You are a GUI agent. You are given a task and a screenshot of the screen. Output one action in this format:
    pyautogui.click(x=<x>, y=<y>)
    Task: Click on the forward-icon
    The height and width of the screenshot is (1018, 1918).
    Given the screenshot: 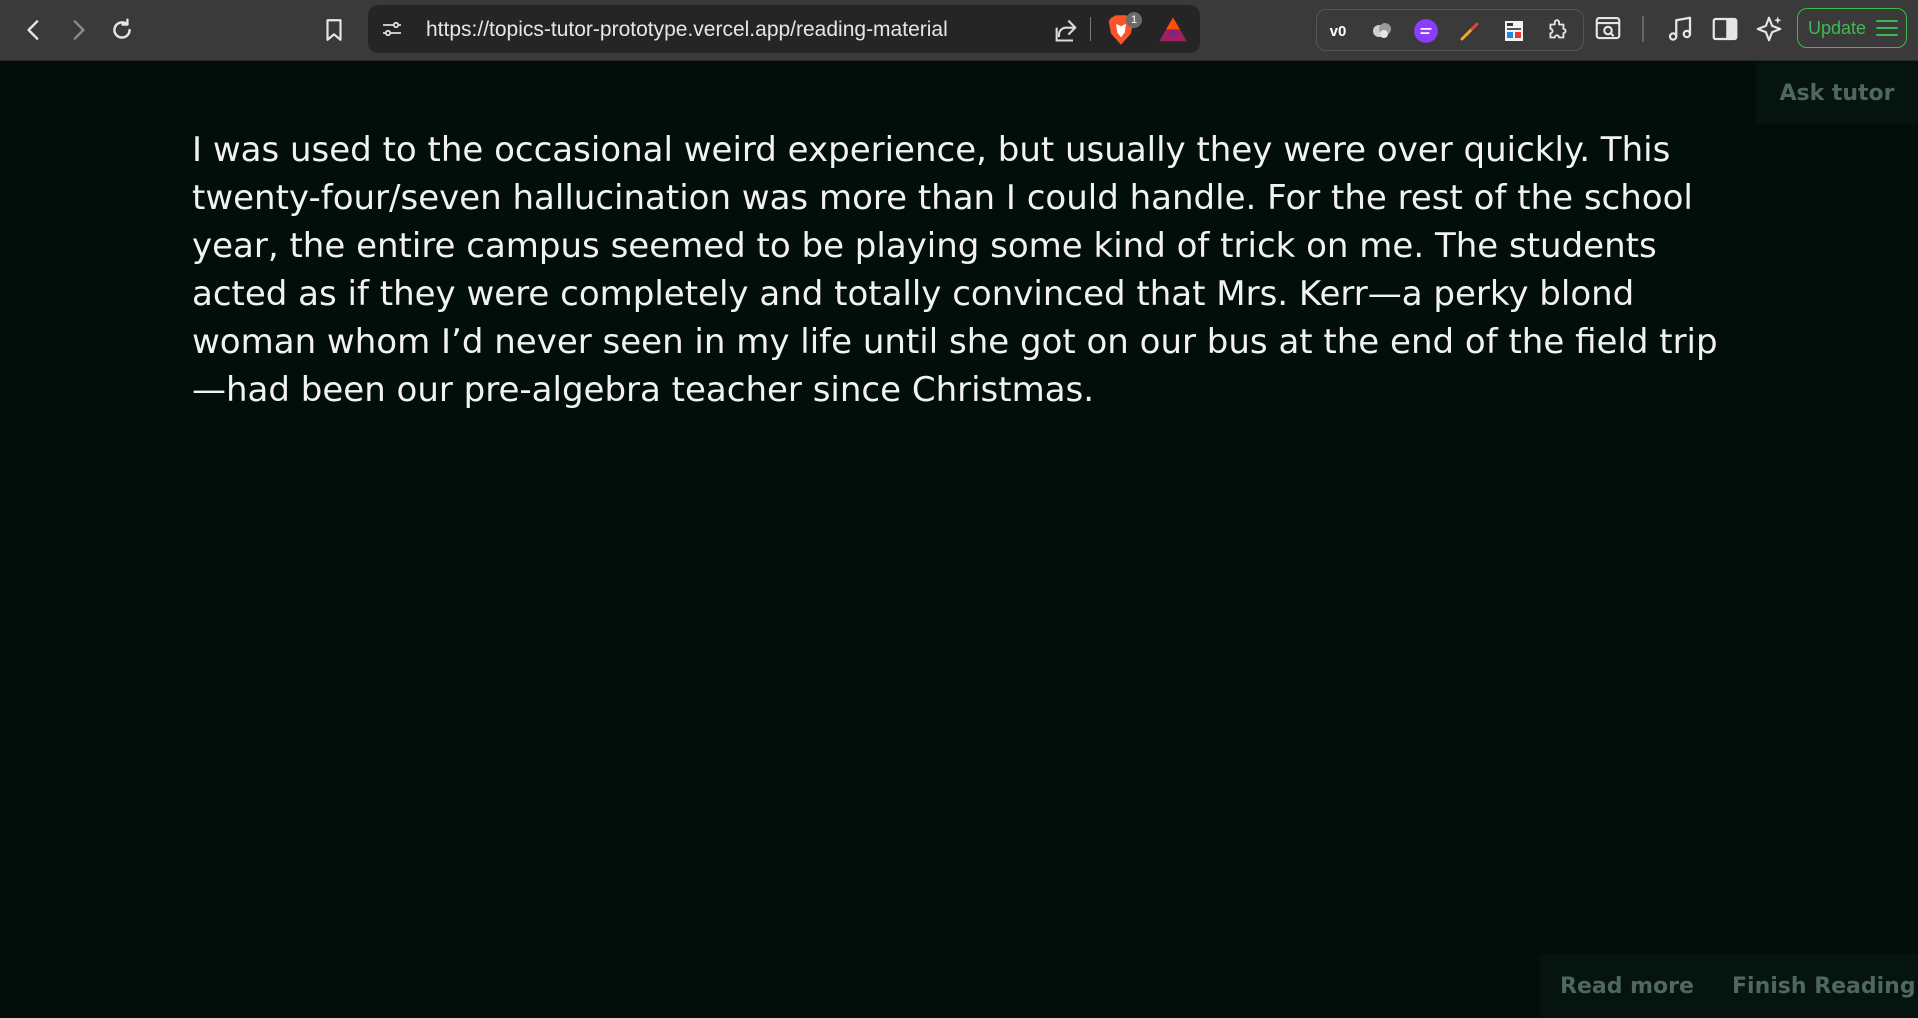 What is the action you would take?
    pyautogui.click(x=79, y=30)
    